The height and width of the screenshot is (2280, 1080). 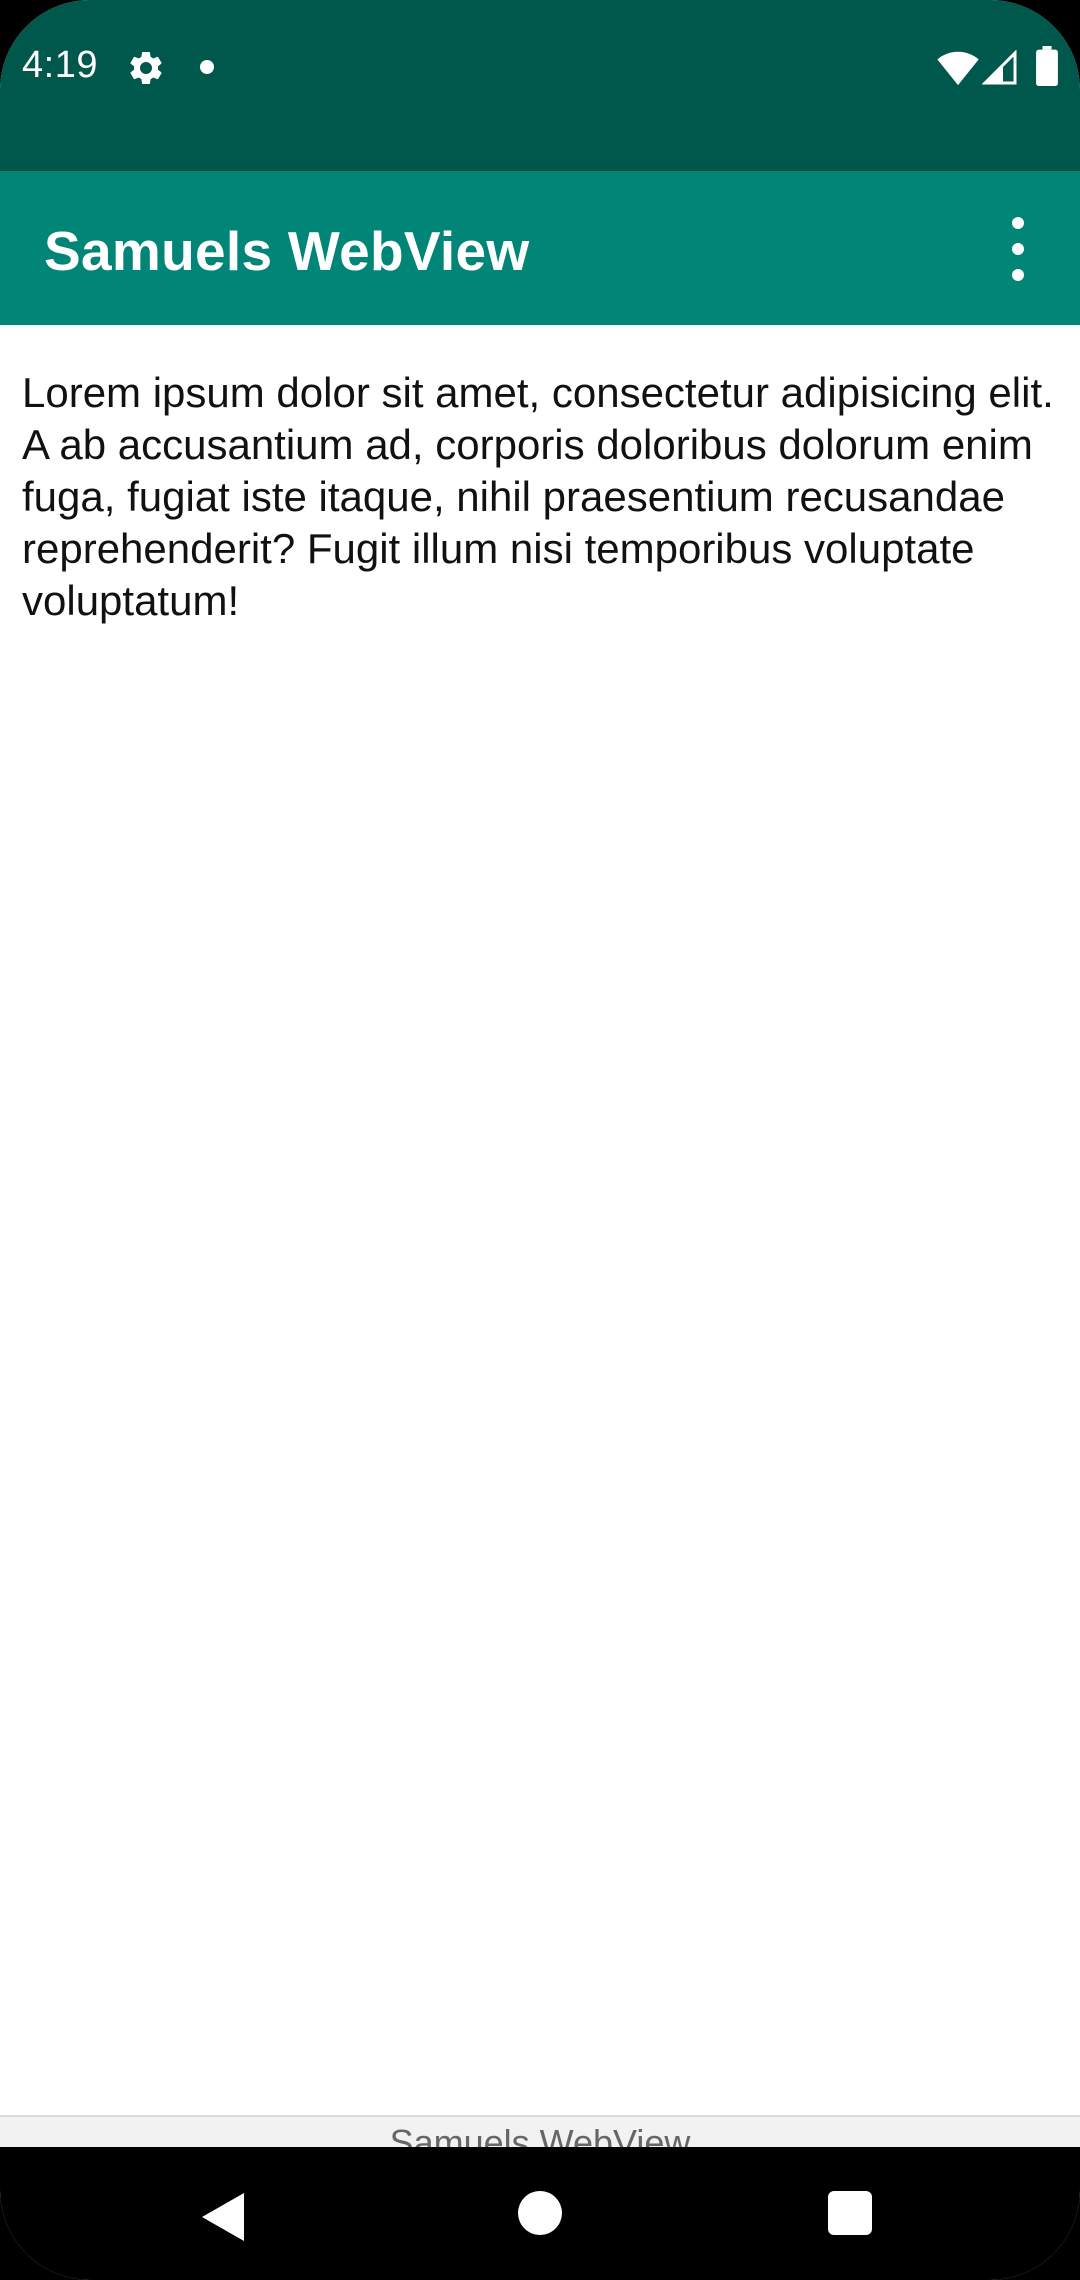 I want to click on home-icon, so click(x=540, y=2213).